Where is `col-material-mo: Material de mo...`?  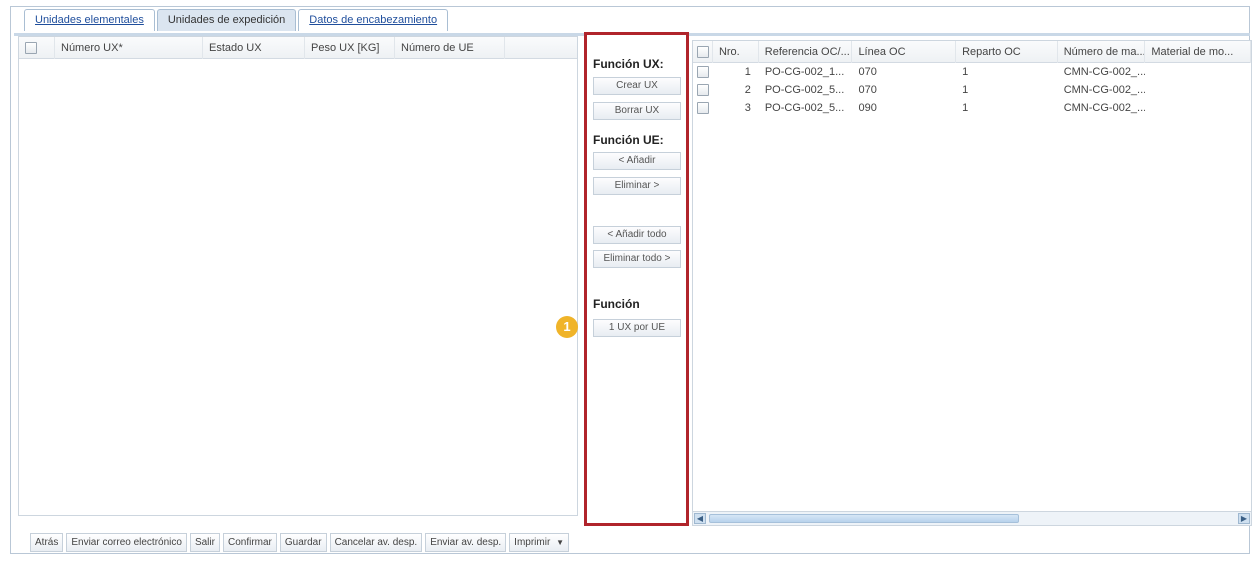 col-material-mo: Material de mo... is located at coordinates (1198, 52).